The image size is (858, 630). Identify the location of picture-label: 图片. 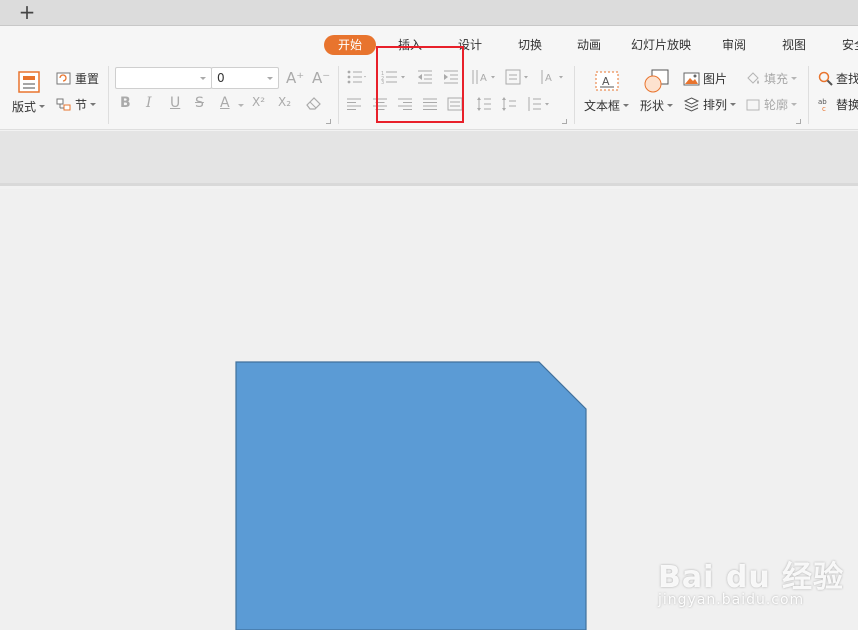
(715, 79).